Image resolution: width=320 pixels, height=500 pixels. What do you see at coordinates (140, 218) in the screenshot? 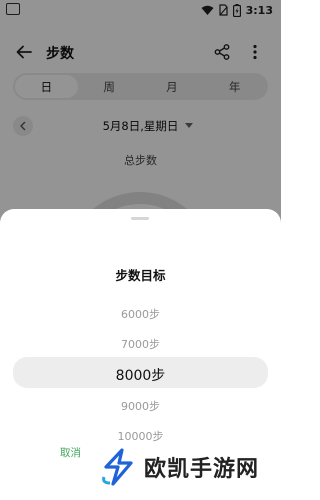
I see `sheet-drag-handle` at bounding box center [140, 218].